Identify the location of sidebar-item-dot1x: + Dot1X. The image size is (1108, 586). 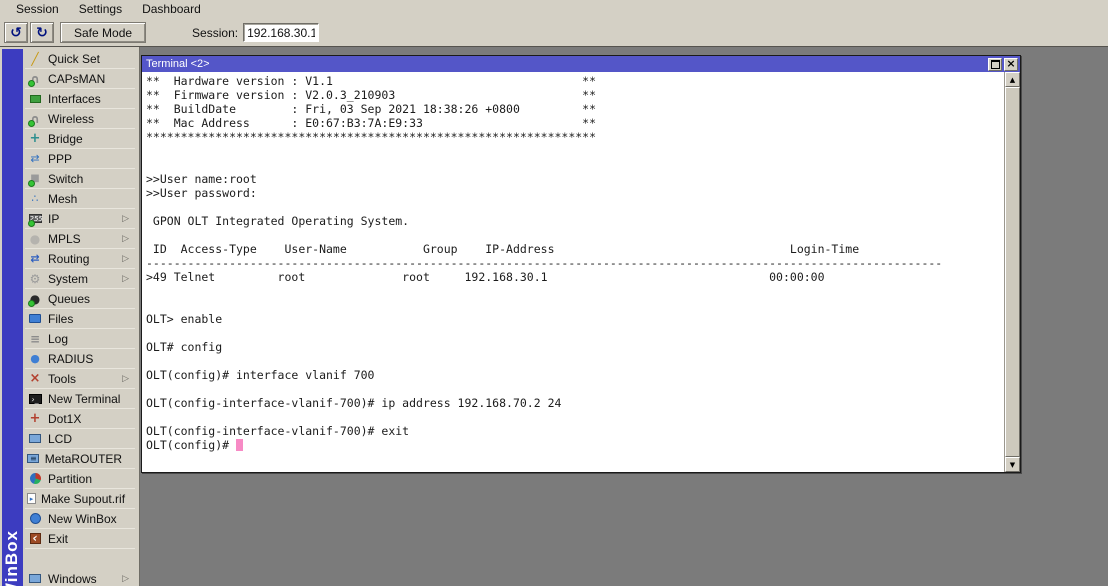
(80, 419).